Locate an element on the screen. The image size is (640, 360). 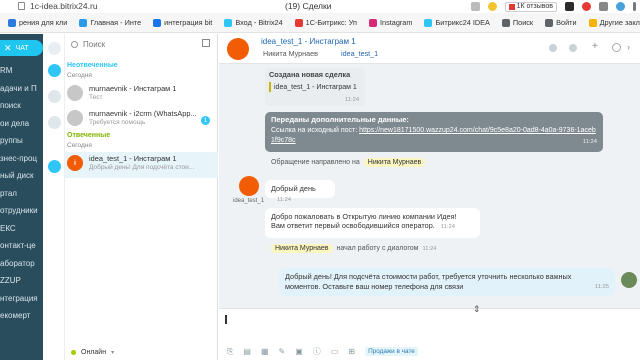
bookmark-item: Главная - Инте is located at coordinates (110, 22).